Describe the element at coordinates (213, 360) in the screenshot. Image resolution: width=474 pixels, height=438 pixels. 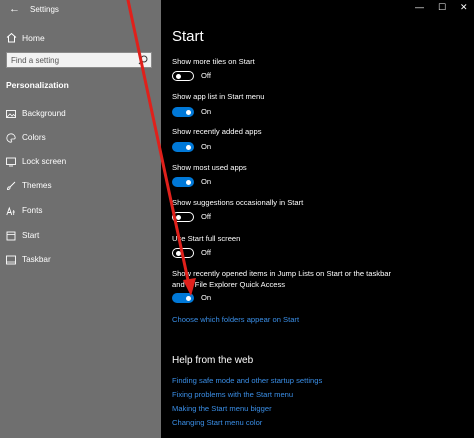
I see `help-section-title: Help from the web` at that location.